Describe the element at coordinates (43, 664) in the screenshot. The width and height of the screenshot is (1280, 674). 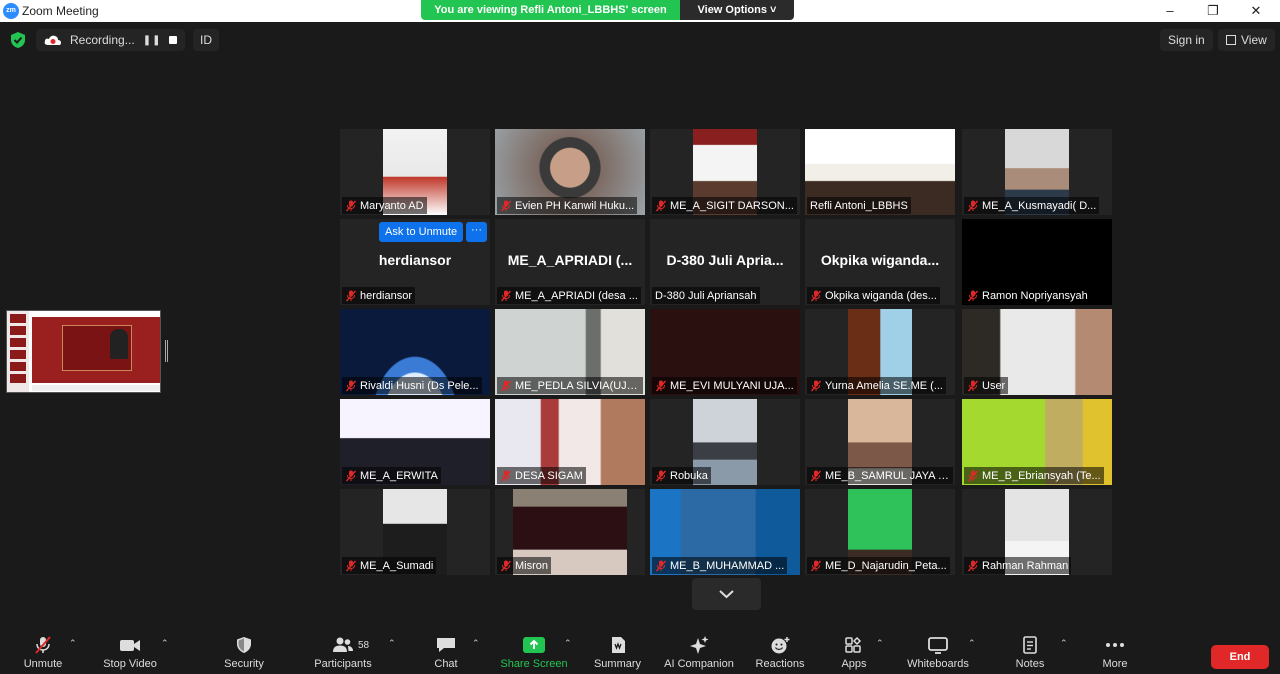
I see `unmute-label: Unmute` at that location.